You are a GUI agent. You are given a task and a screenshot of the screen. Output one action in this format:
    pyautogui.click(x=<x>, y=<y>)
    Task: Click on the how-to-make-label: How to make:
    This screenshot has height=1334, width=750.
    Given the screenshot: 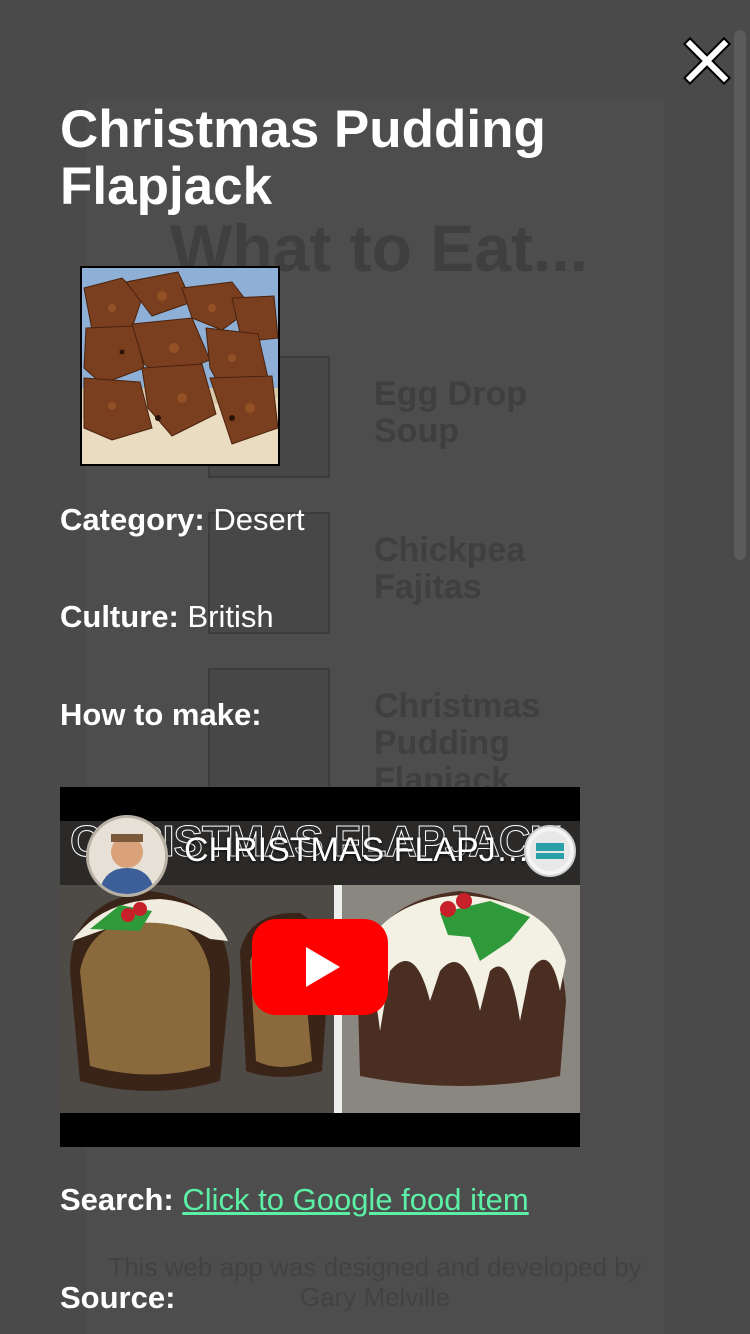 What is the action you would take?
    pyautogui.click(x=161, y=714)
    